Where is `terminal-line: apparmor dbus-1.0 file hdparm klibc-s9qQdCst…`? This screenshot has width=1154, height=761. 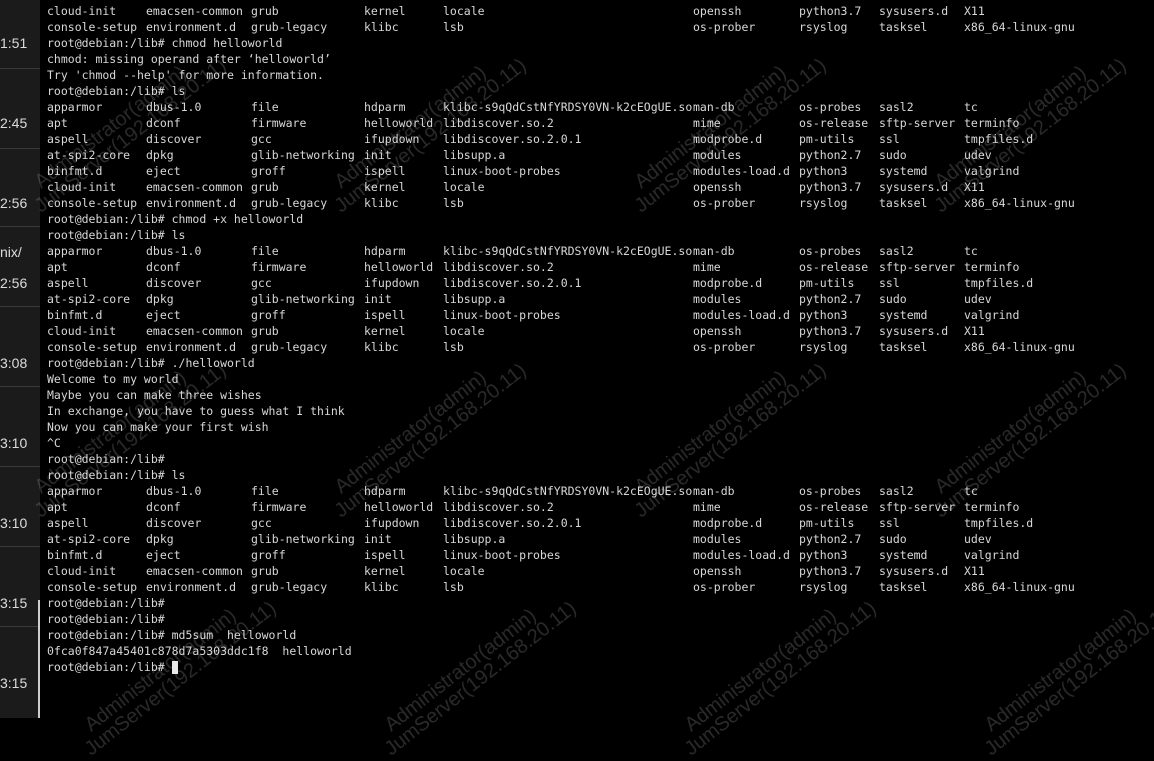
terminal-line: apparmor dbus-1.0 file hdparm klibc-s9qQdCst… is located at coordinates (512, 107).